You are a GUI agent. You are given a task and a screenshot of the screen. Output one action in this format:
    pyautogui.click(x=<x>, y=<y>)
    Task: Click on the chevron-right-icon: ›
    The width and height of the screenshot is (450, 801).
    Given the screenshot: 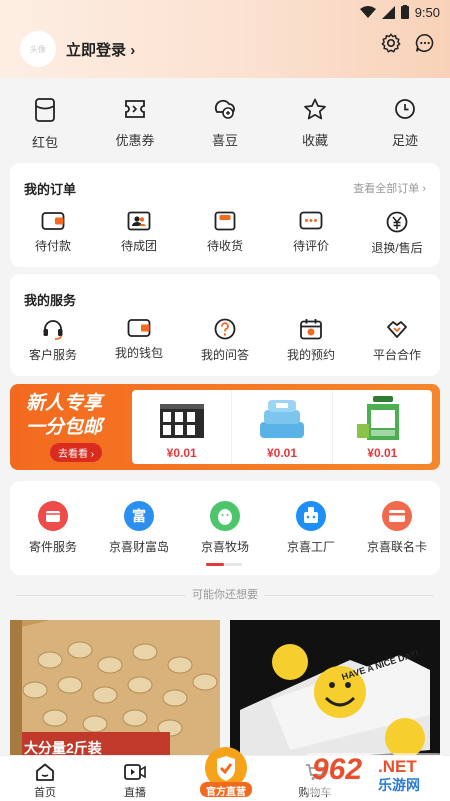 What is the action you would take?
    pyautogui.click(x=133, y=50)
    